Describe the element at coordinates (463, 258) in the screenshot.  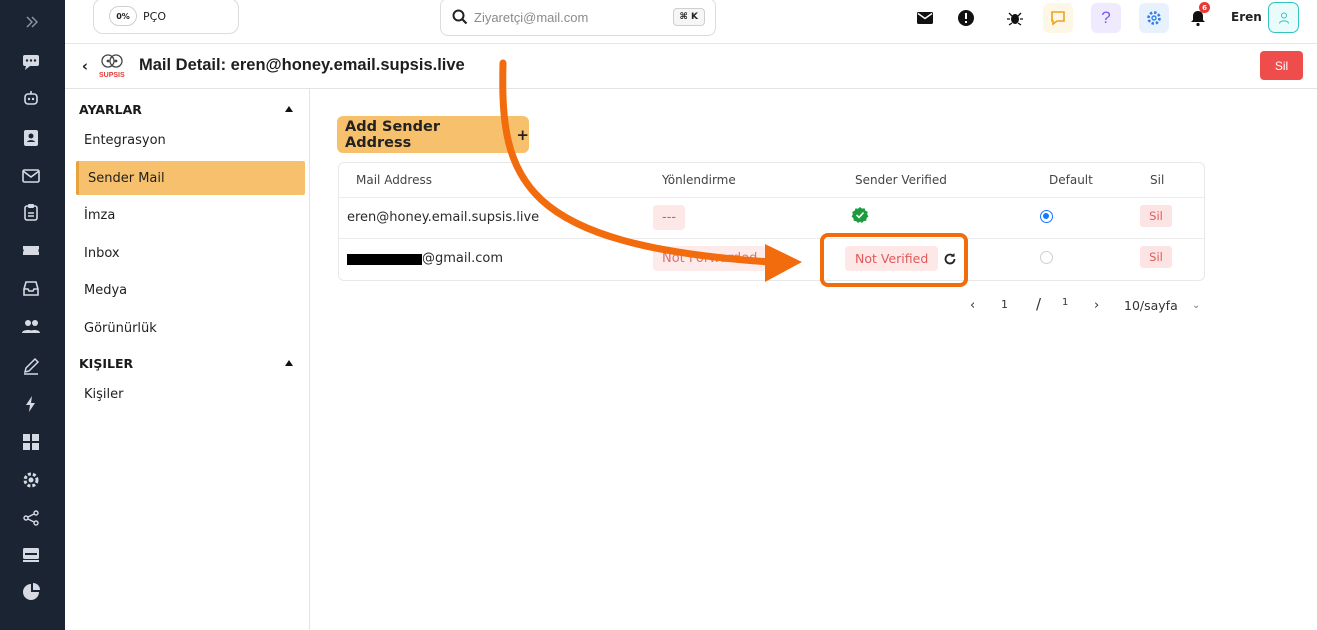
I see `mail-address: @gmail.com` at that location.